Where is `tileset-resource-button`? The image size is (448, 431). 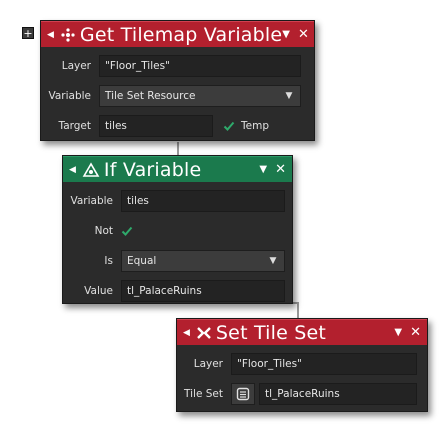
tileset-resource-button is located at coordinates (243, 394).